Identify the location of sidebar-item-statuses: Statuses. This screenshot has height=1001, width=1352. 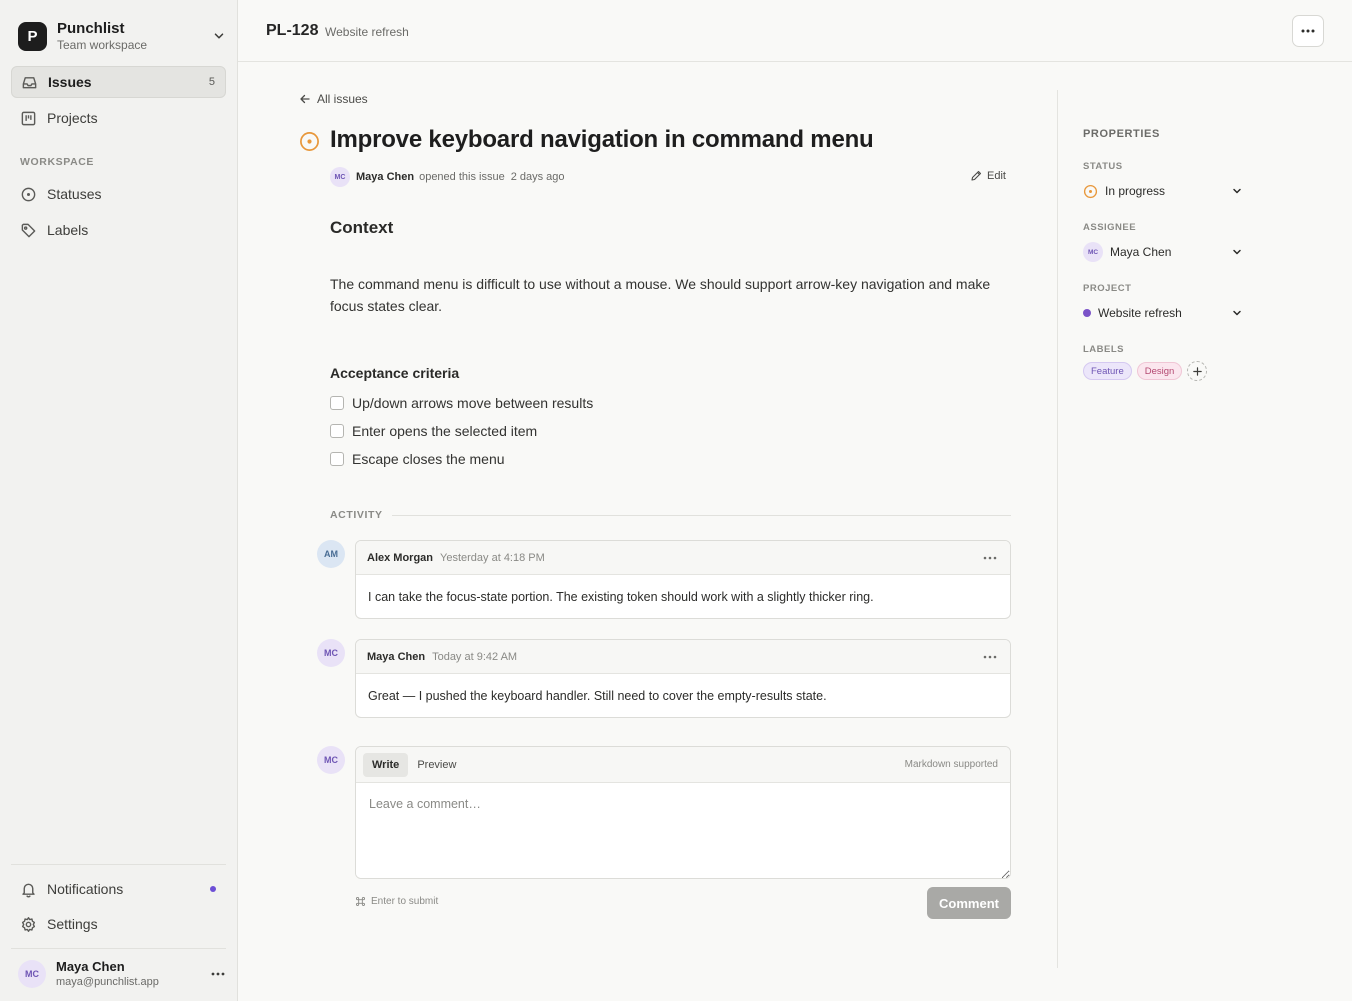
(118, 194).